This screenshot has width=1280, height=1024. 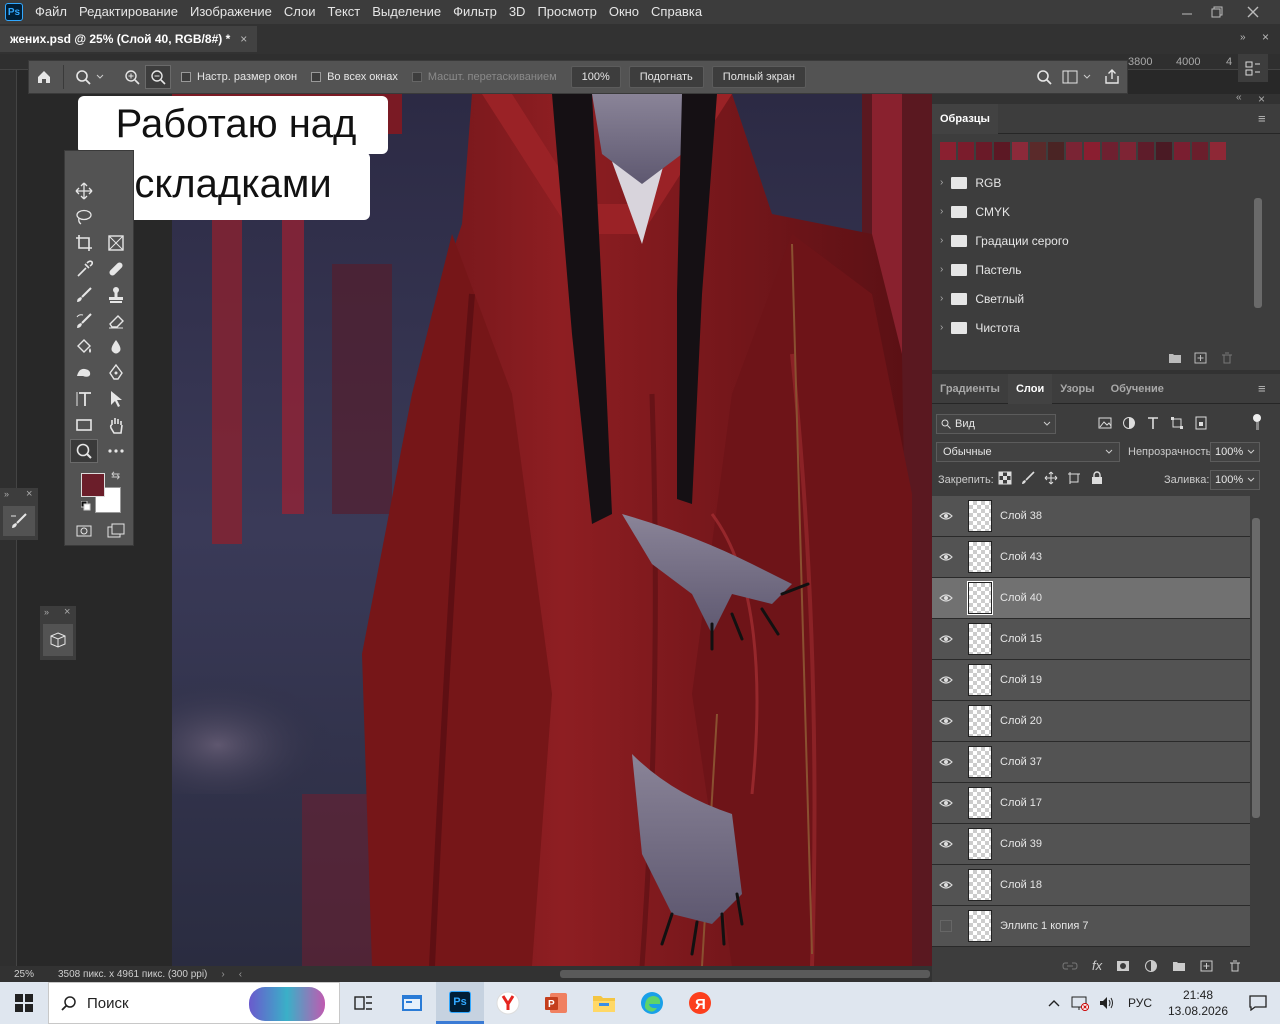 I want to click on rectangle-tool, so click(x=84, y=425).